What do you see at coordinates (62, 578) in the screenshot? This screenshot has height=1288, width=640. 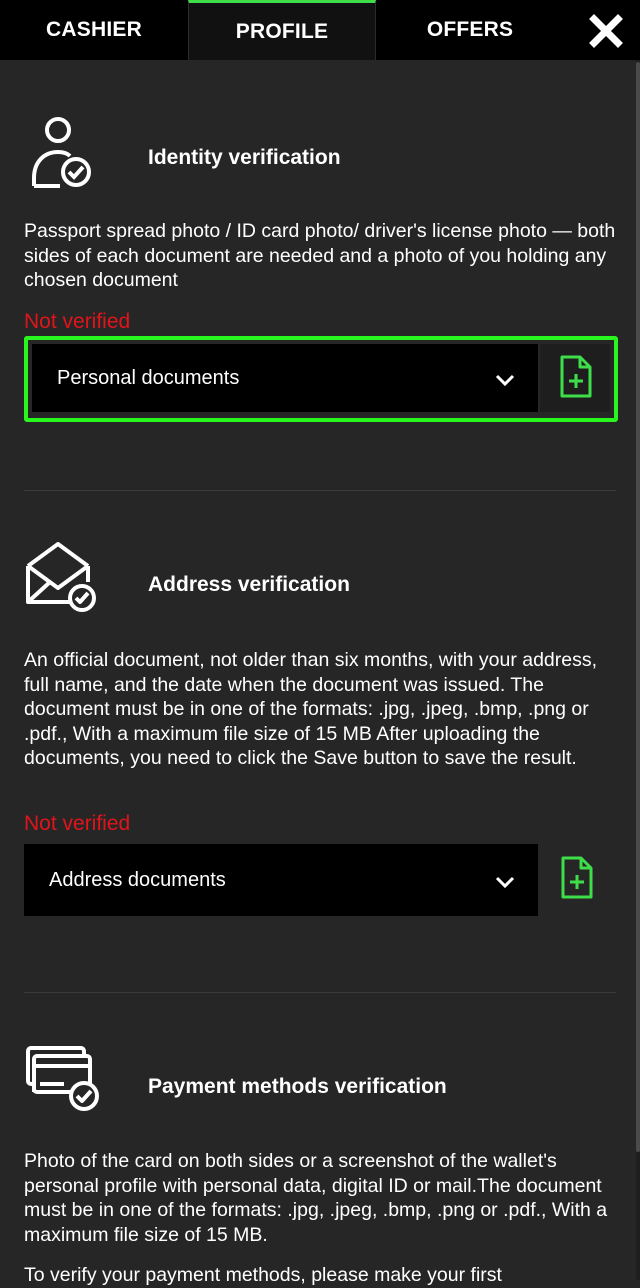 I see `envelope-check-icon` at bounding box center [62, 578].